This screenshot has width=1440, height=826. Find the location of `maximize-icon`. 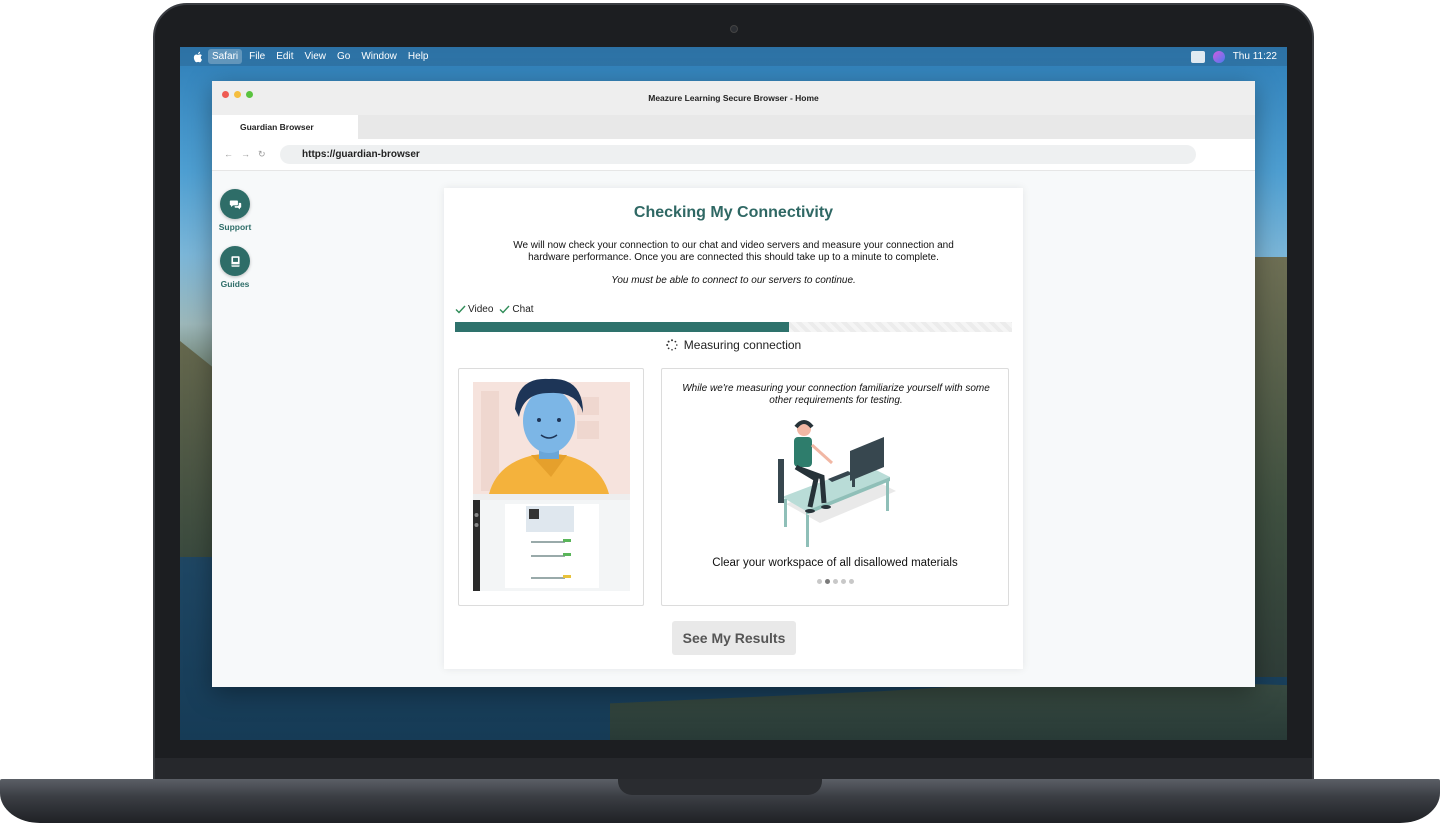

maximize-icon is located at coordinates (249, 94).